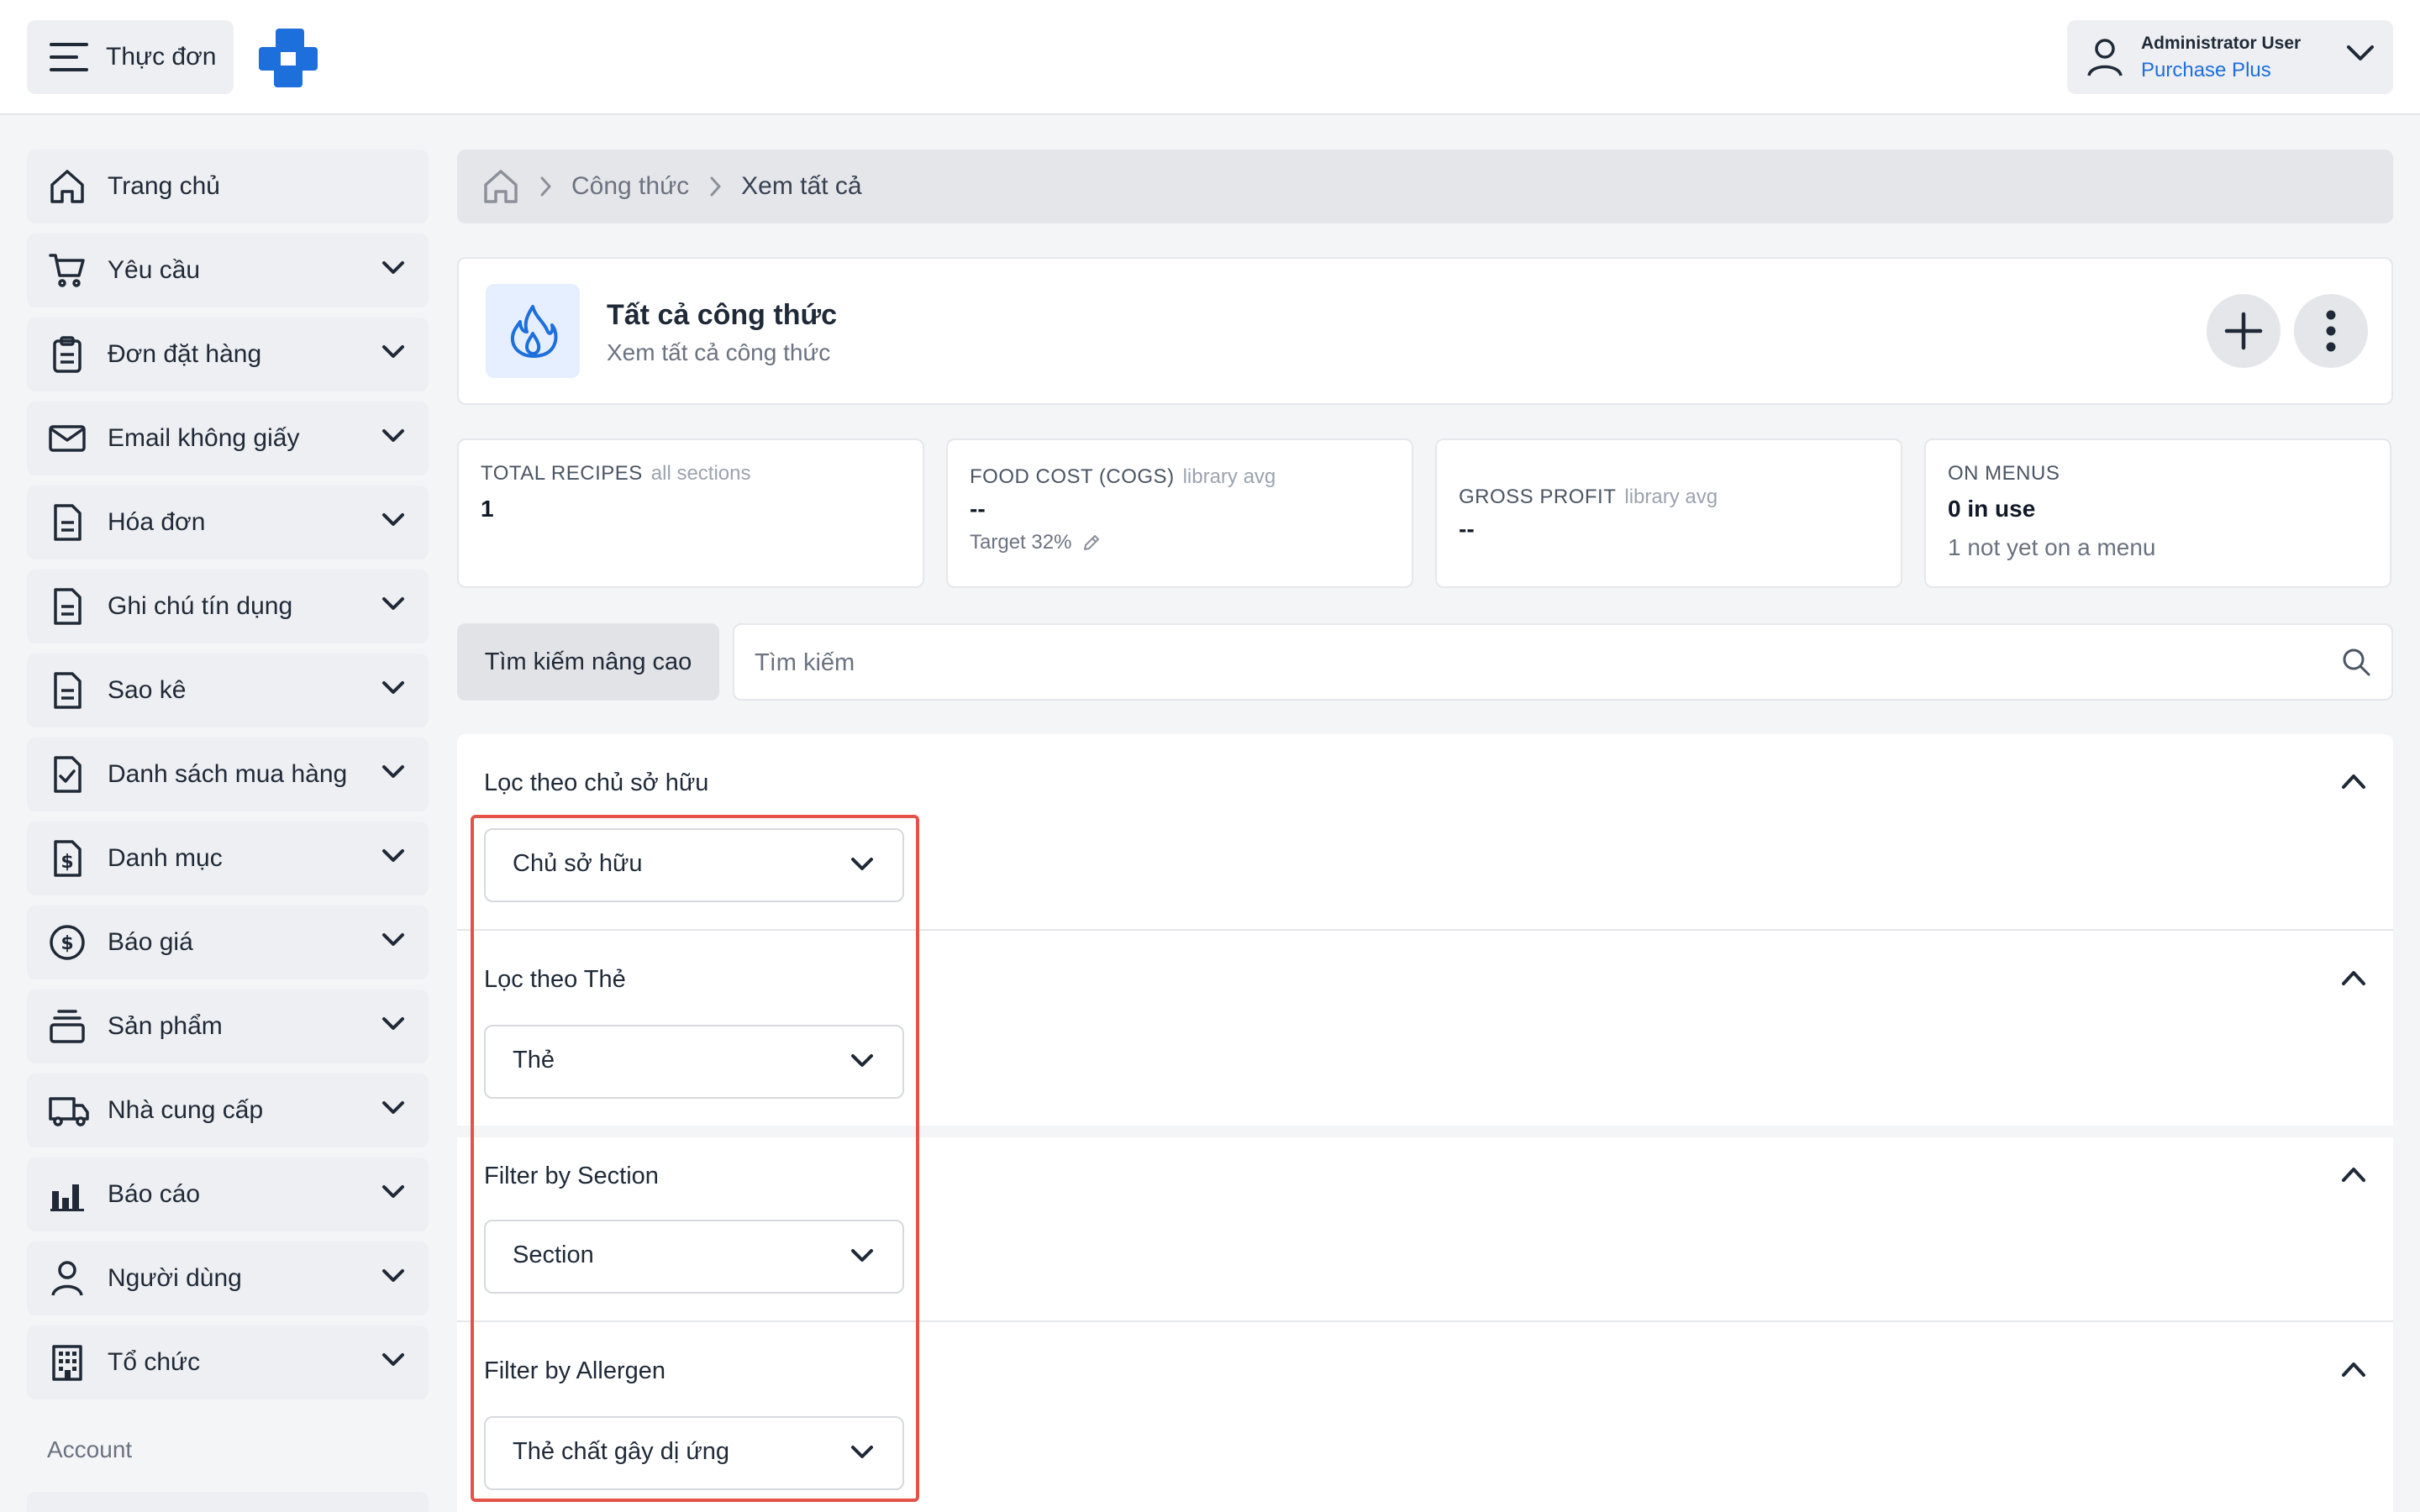 The height and width of the screenshot is (1512, 2420). I want to click on sidebar-item-label: Hóa đơn, so click(157, 522).